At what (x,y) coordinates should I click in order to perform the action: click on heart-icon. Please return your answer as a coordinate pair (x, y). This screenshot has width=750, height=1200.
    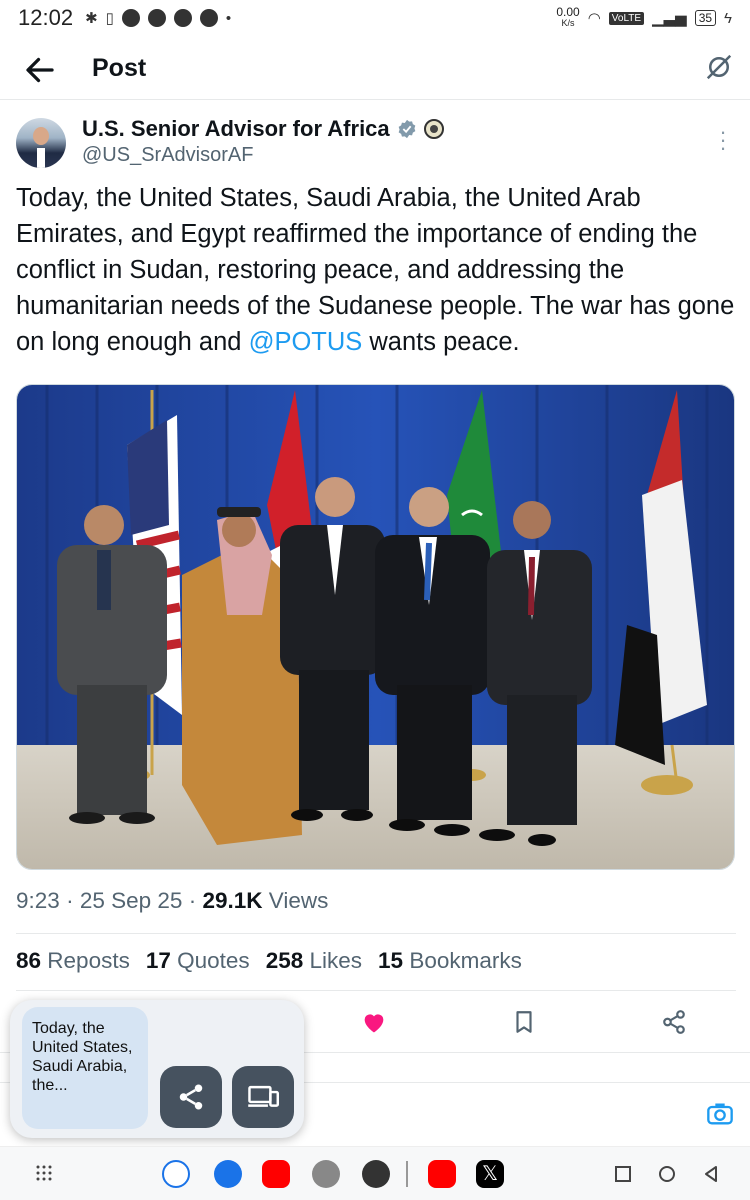
    Looking at the image, I should click on (374, 1023).